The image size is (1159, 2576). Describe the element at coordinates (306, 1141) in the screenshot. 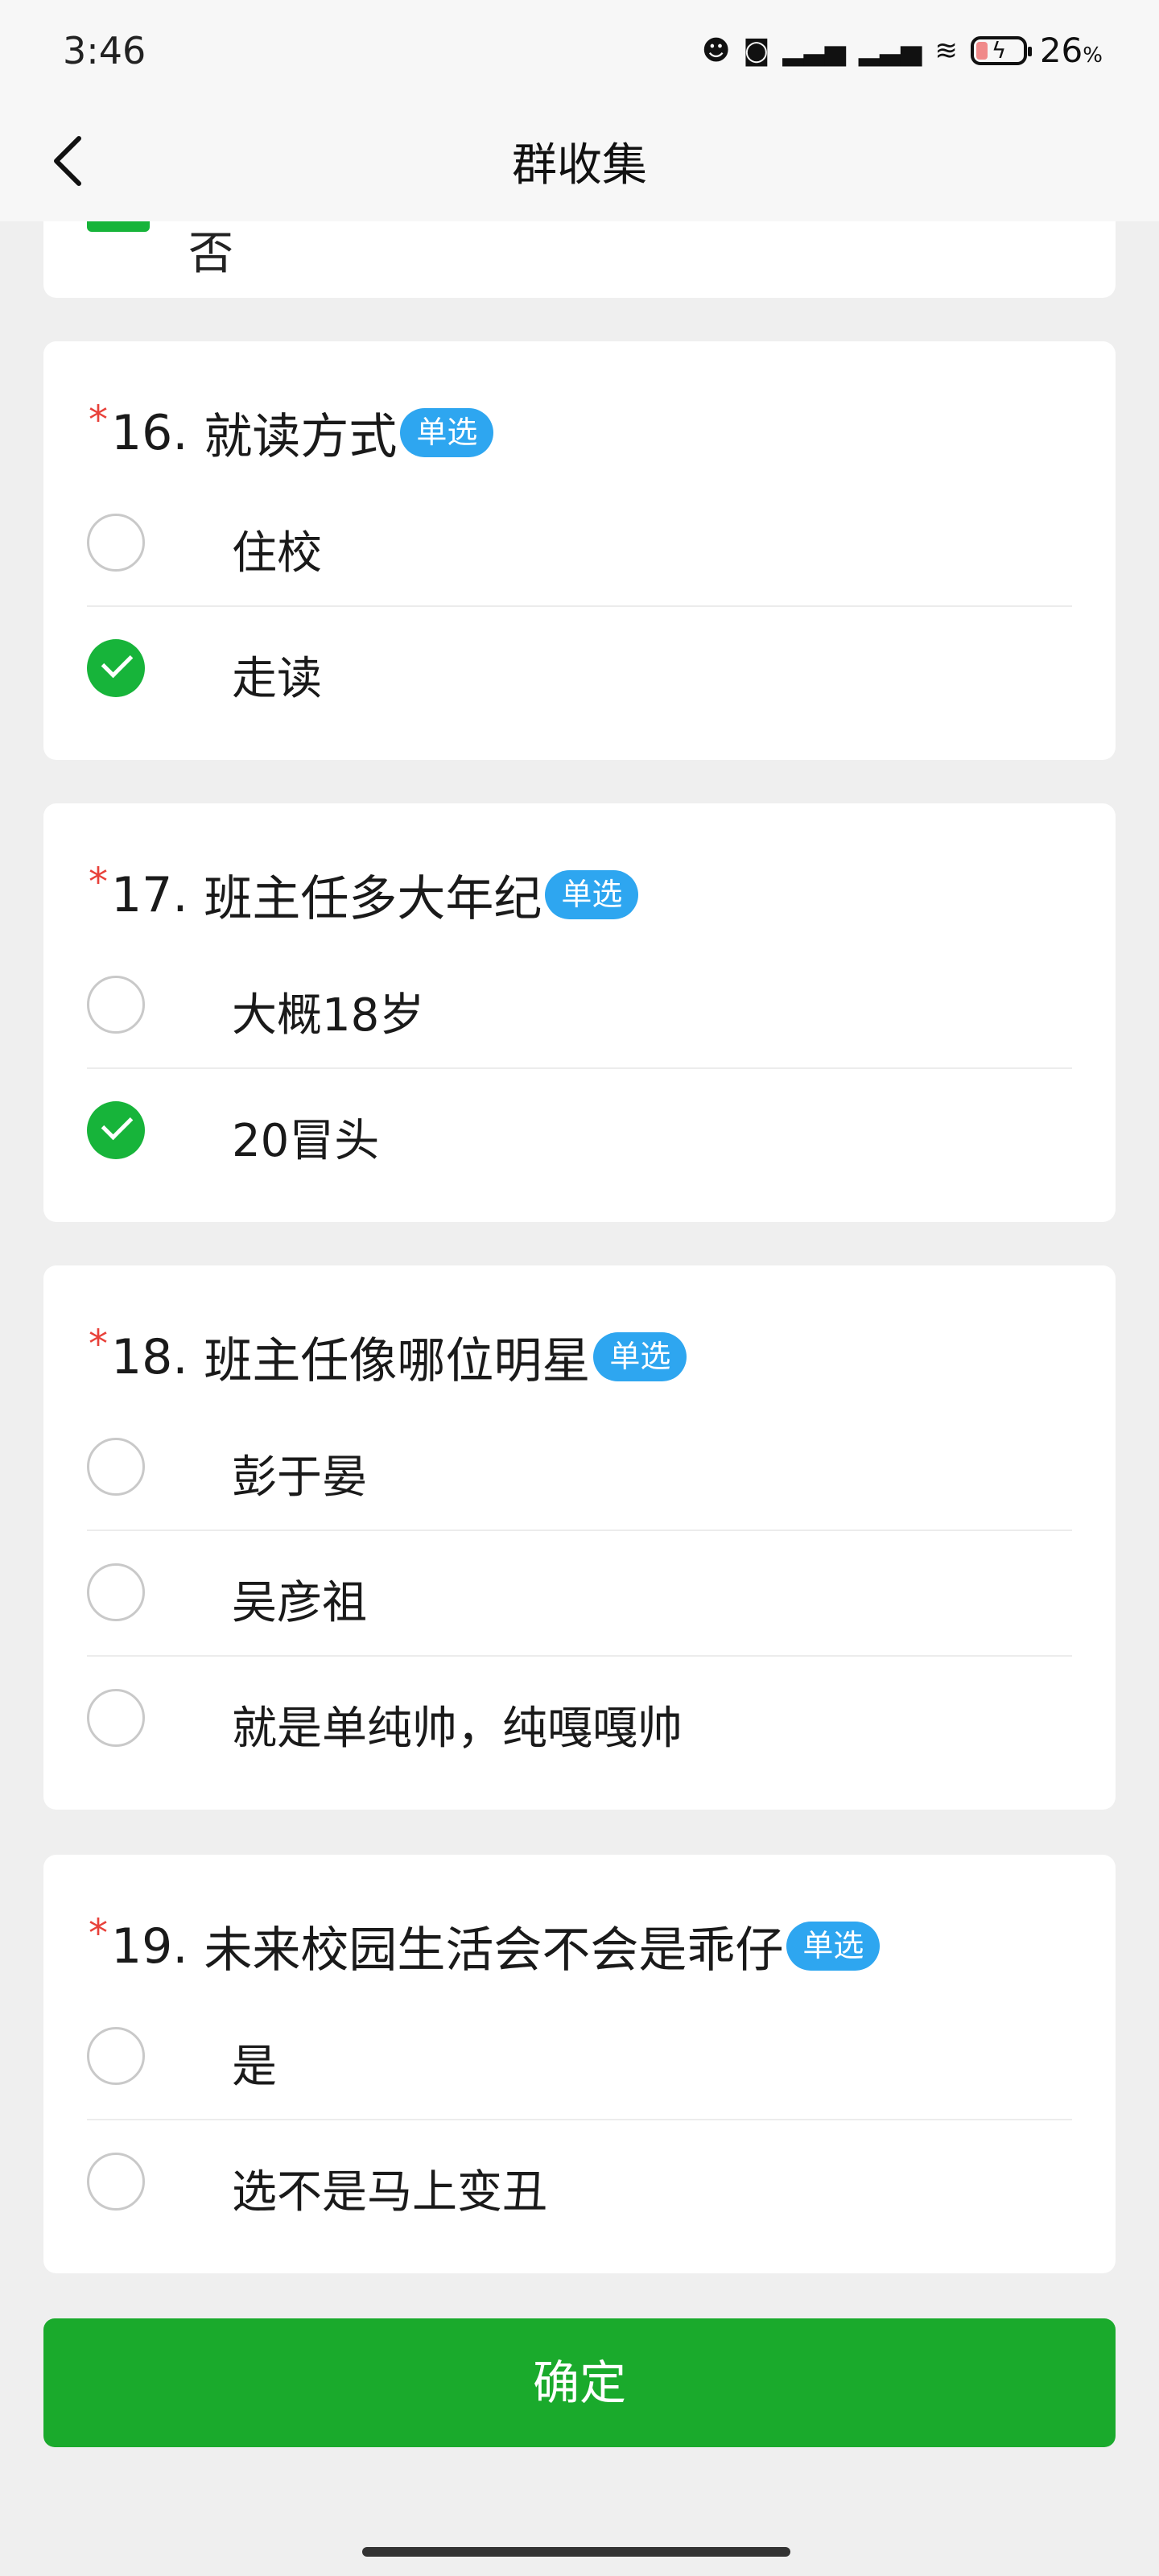

I see `option-label: 20冒头` at that location.